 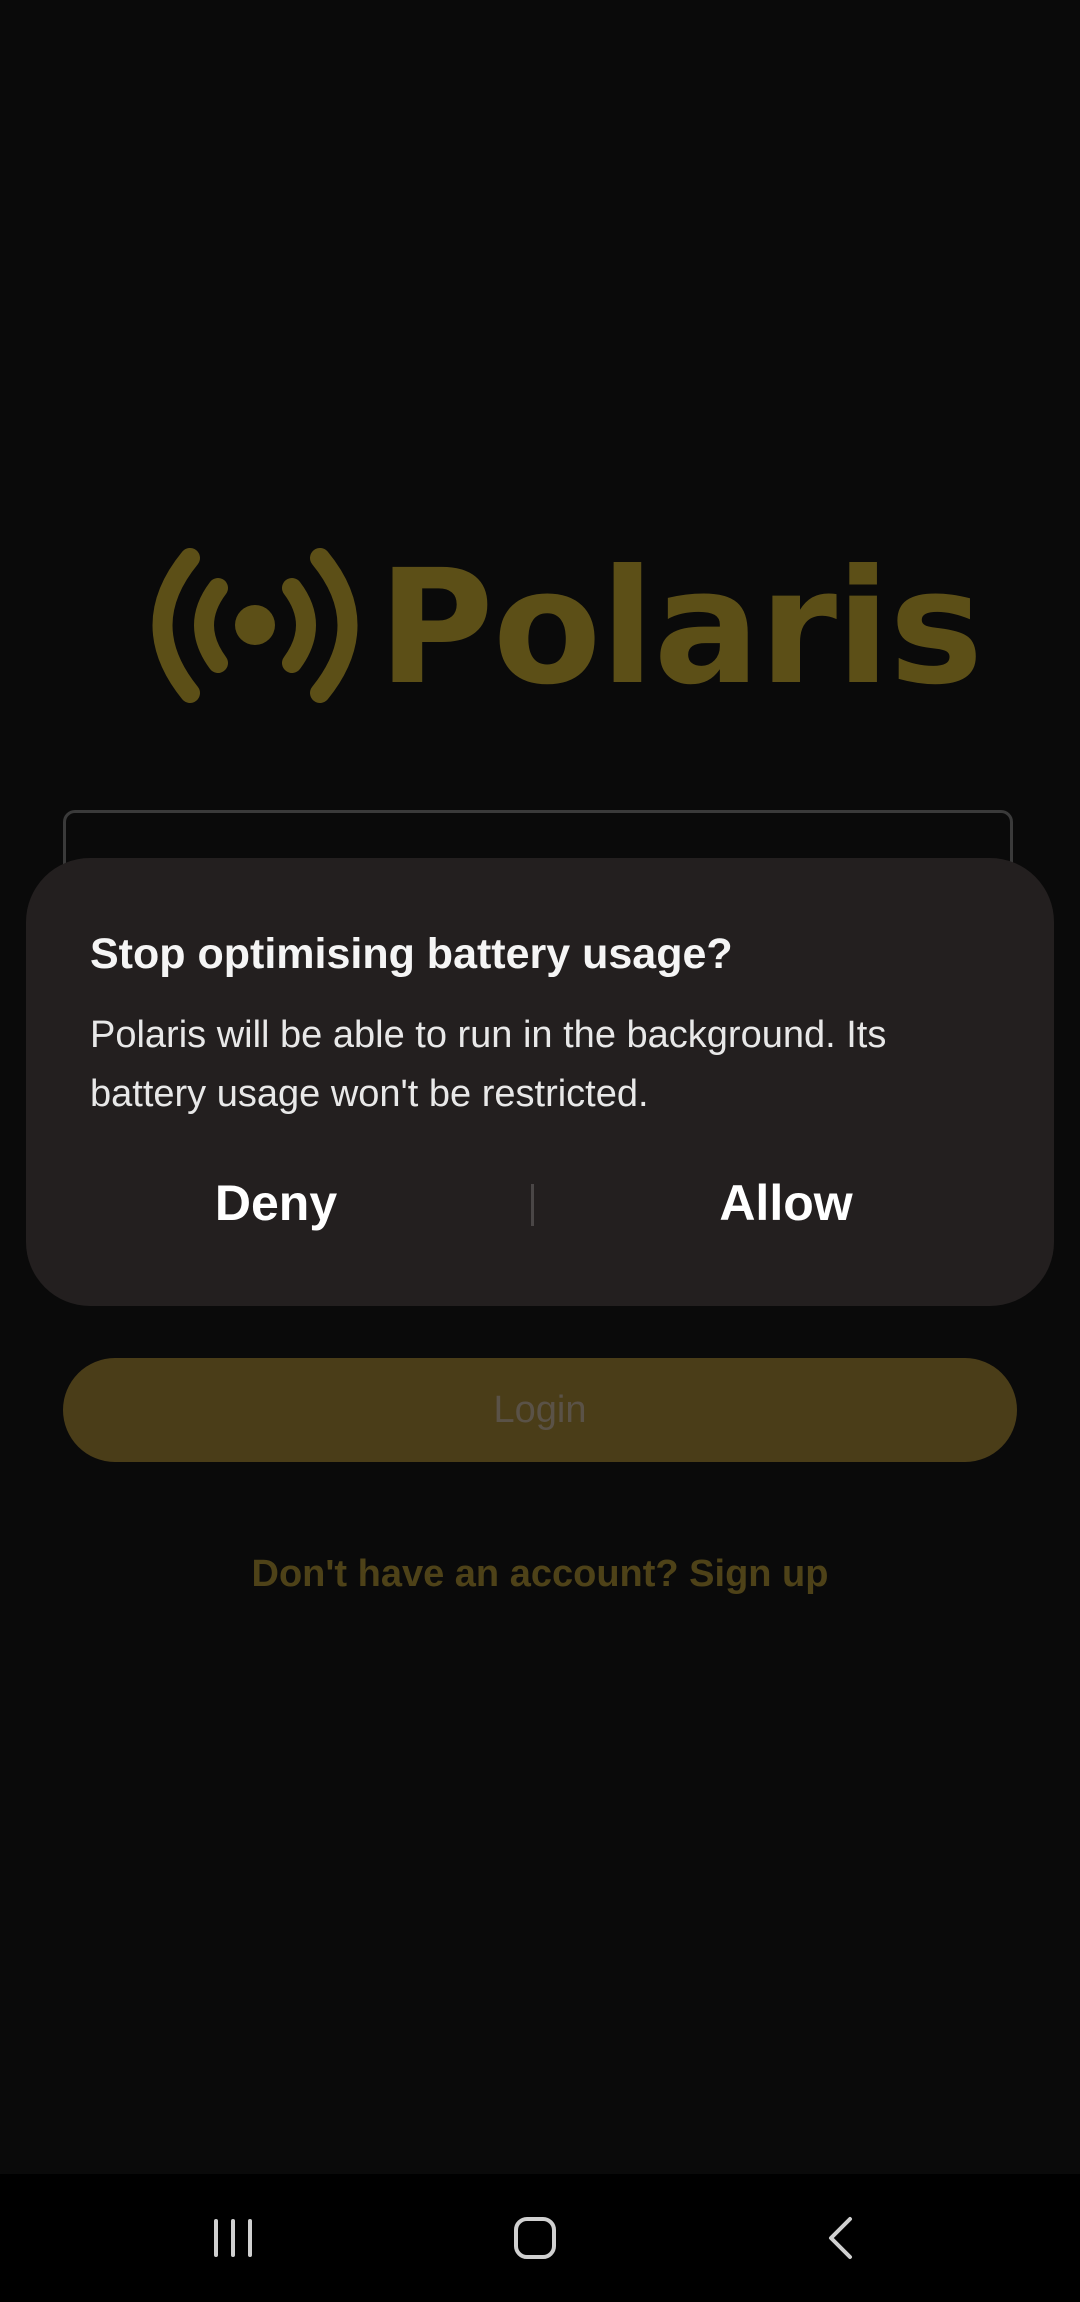 What do you see at coordinates (540, 1410) in the screenshot?
I see `login-button: Login` at bounding box center [540, 1410].